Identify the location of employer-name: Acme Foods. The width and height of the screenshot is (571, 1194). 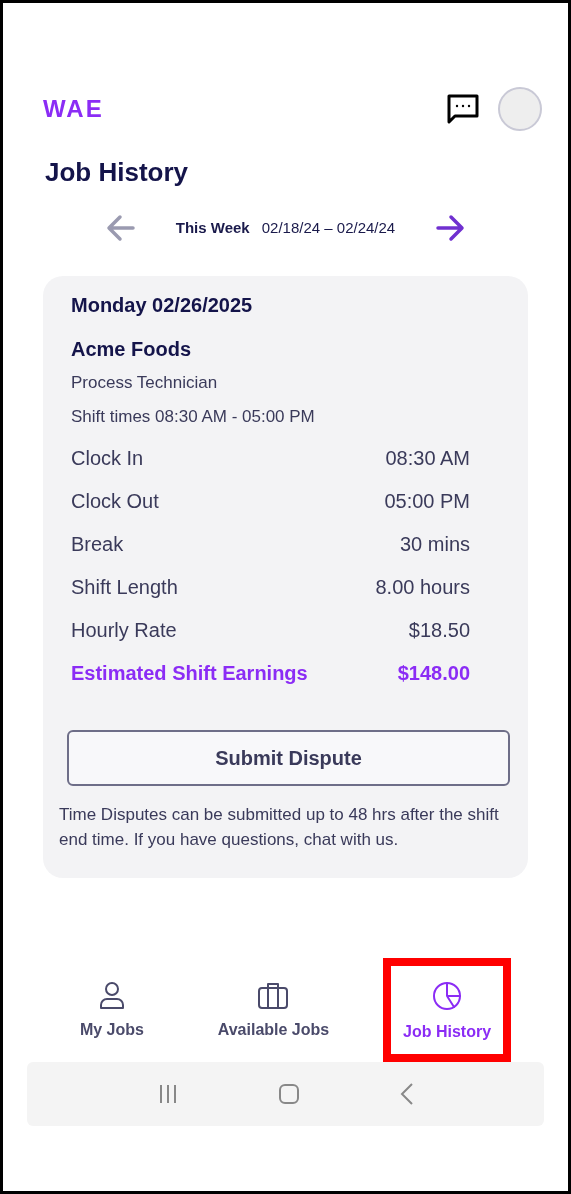
(132, 349).